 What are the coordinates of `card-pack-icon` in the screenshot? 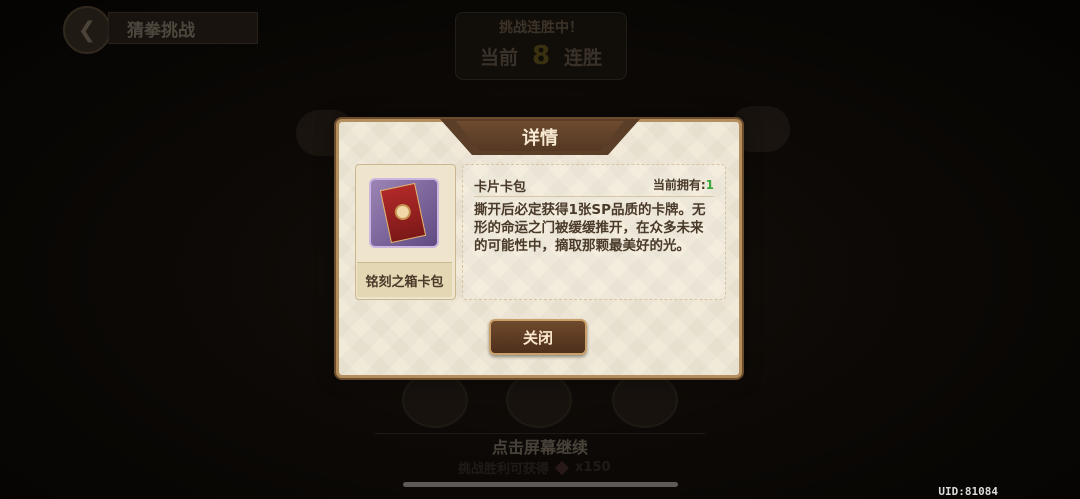 It's located at (403, 213).